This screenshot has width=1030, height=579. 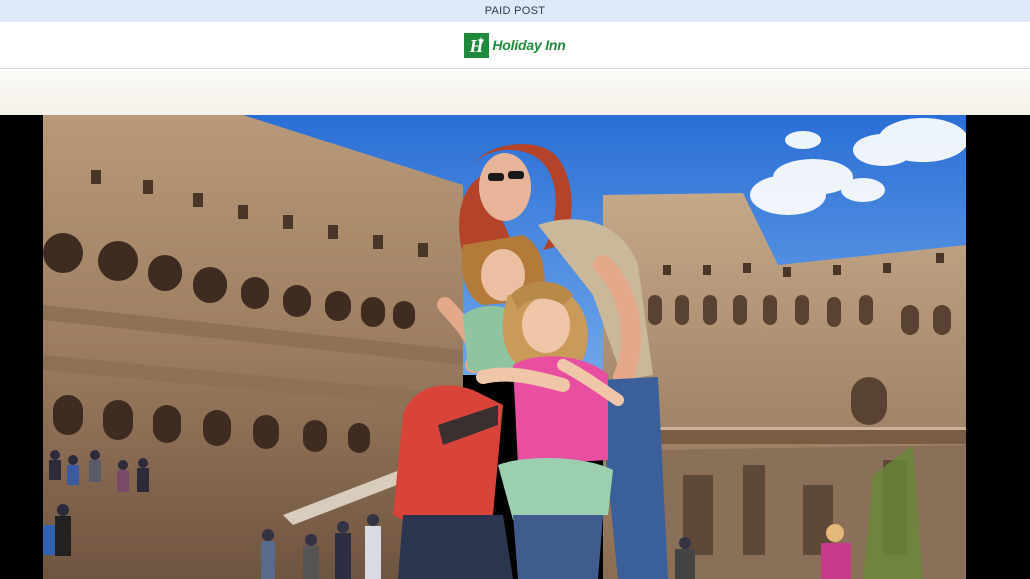 I want to click on holiday-inn-logo: H Holiday Inn, so click(x=515, y=45).